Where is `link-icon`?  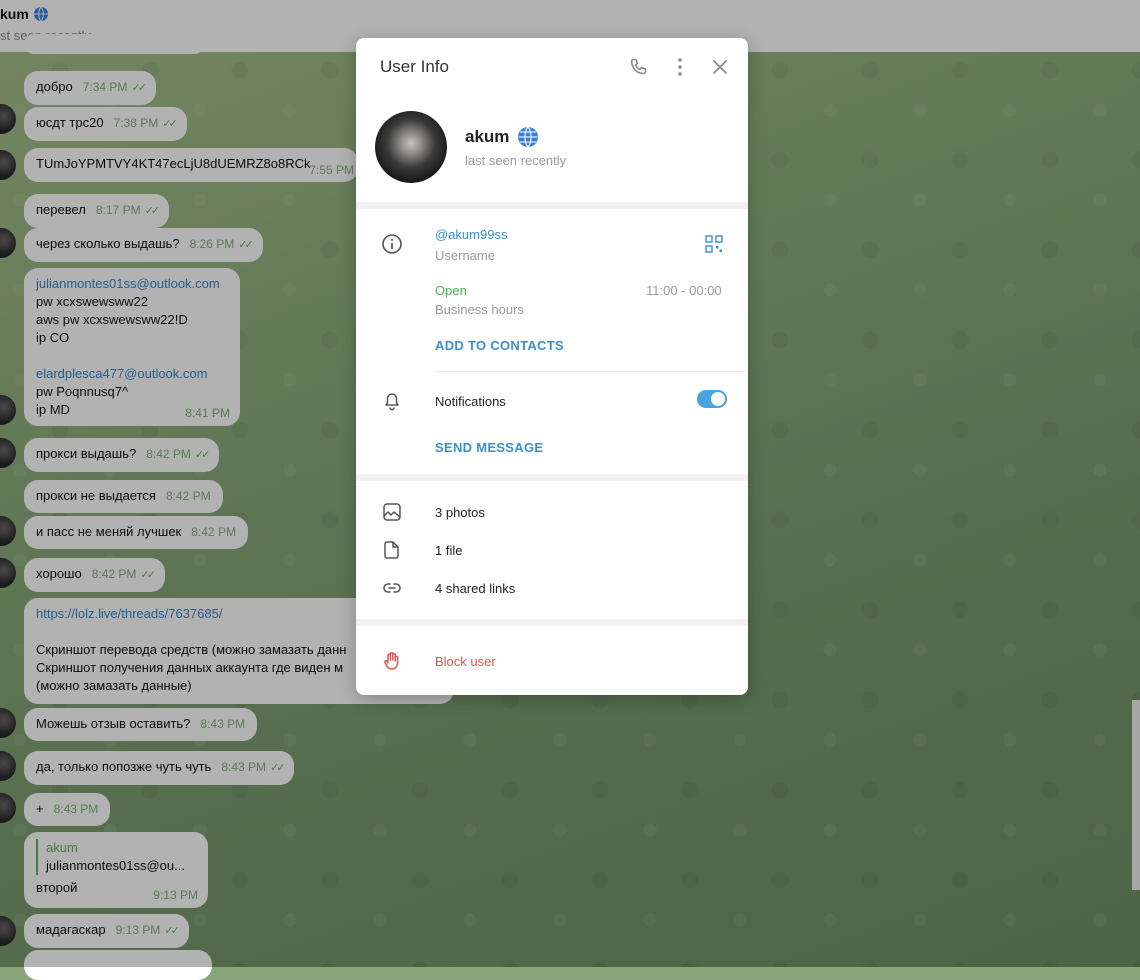 link-icon is located at coordinates (392, 588).